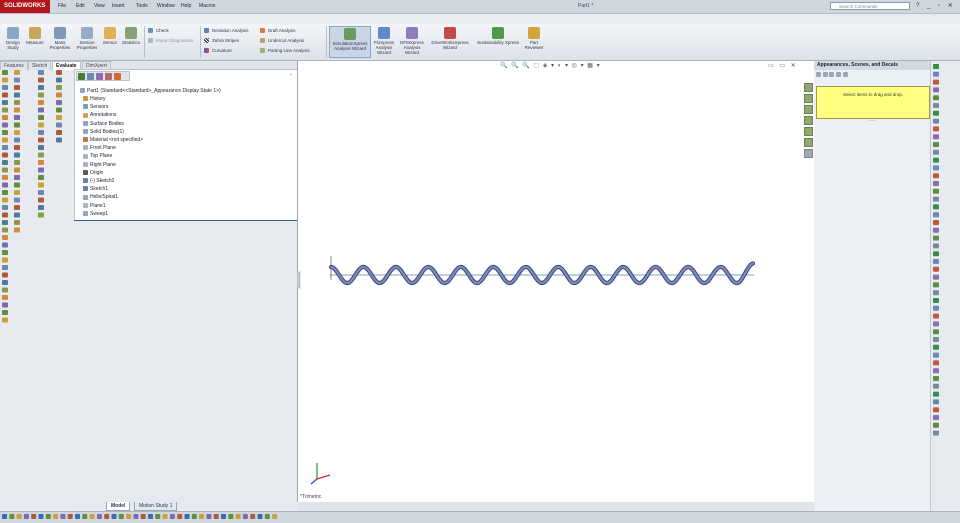 Image resolution: width=960 pixels, height=523 pixels. Describe the element at coordinates (94, 99) in the screenshot. I see `tree-item: History` at that location.